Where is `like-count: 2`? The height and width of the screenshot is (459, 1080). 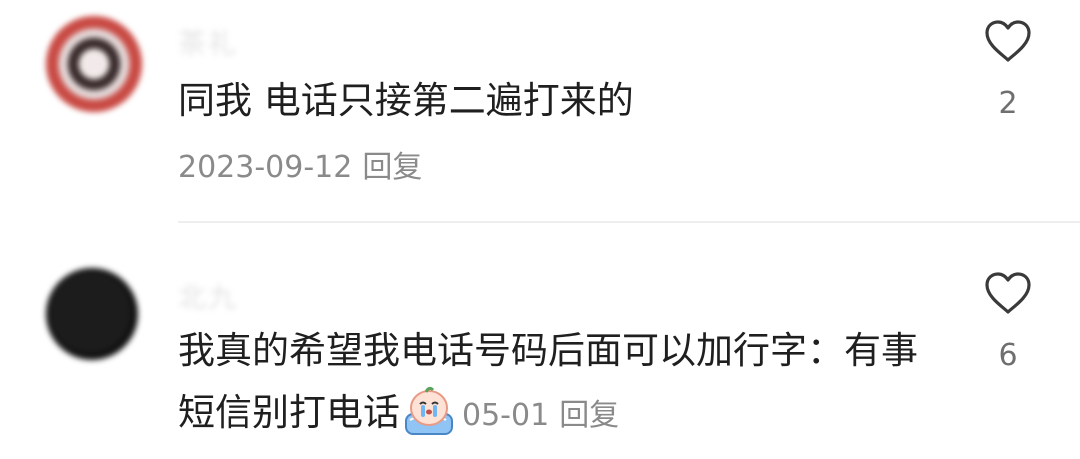 like-count: 2 is located at coordinates (1008, 103).